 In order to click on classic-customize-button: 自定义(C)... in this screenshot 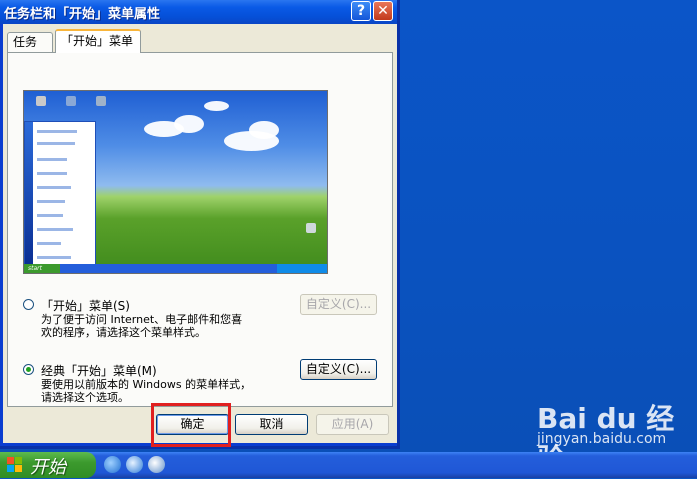, I will do `click(338, 369)`.